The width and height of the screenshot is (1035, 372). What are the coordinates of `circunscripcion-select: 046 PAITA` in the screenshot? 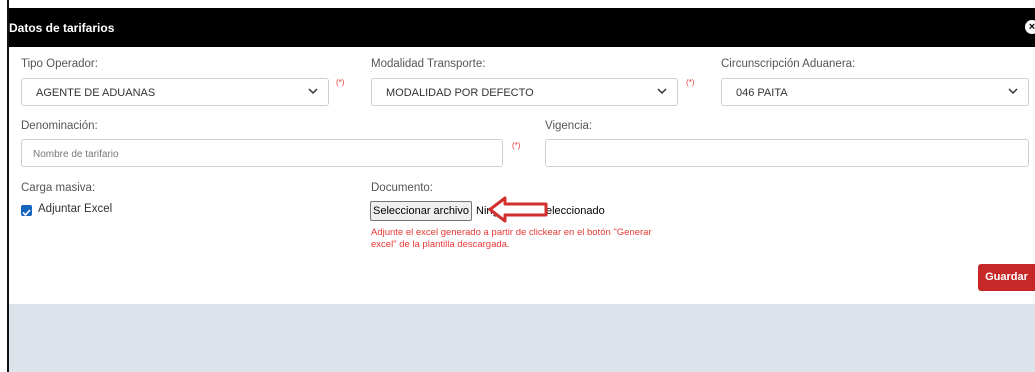 It's located at (875, 92).